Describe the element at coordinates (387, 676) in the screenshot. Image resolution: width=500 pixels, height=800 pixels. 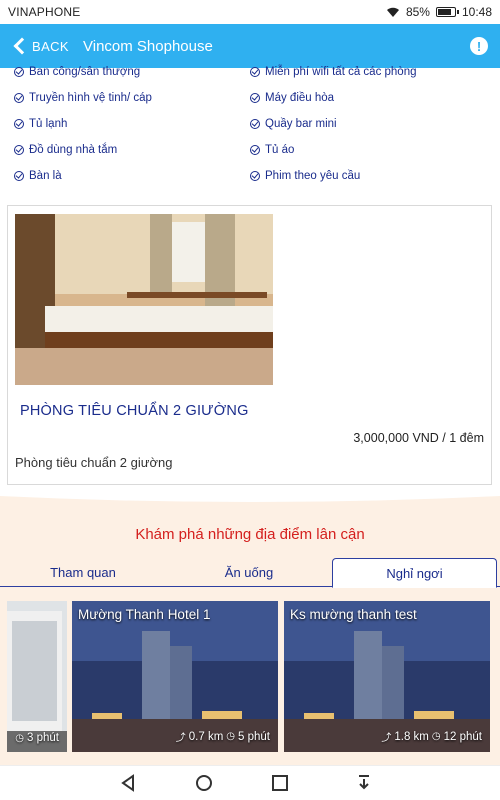
I see `place-card: Ks mường thanh test ⤴ 1.8 km ◷ 12 phút` at that location.